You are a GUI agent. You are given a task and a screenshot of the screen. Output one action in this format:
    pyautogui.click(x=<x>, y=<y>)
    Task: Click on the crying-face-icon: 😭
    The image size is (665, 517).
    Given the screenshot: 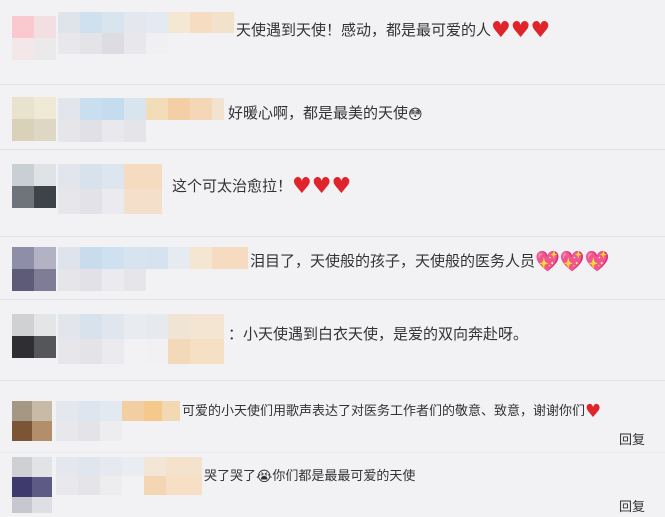 What is the action you would take?
    pyautogui.click(x=264, y=477)
    